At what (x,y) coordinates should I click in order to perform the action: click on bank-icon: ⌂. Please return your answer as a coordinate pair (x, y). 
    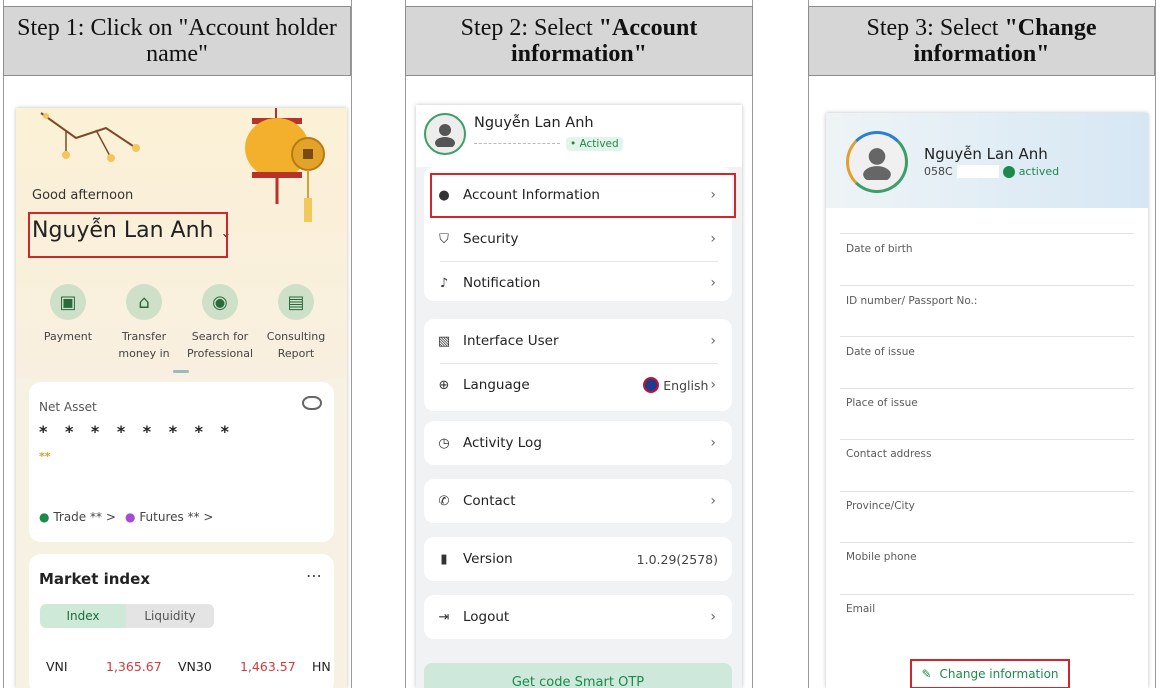
    Looking at the image, I should click on (144, 302).